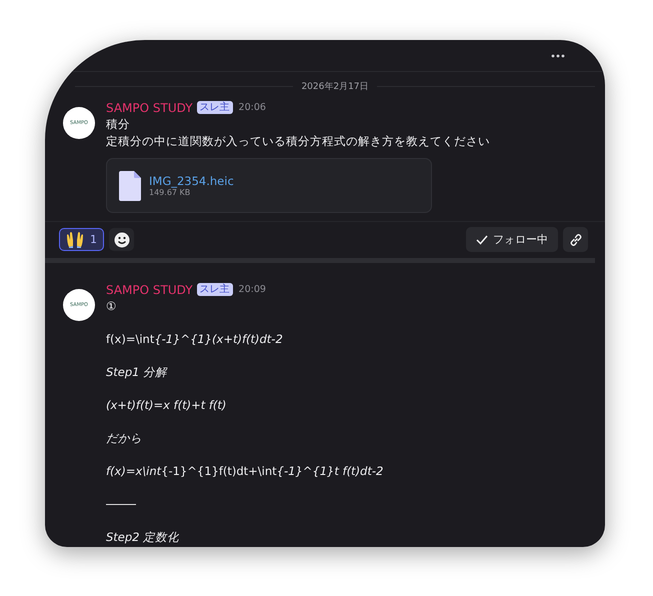 This screenshot has width=653, height=596. Describe the element at coordinates (269, 185) in the screenshot. I see `file-attachment: IMG_2354.heic 149.67 KB` at that location.